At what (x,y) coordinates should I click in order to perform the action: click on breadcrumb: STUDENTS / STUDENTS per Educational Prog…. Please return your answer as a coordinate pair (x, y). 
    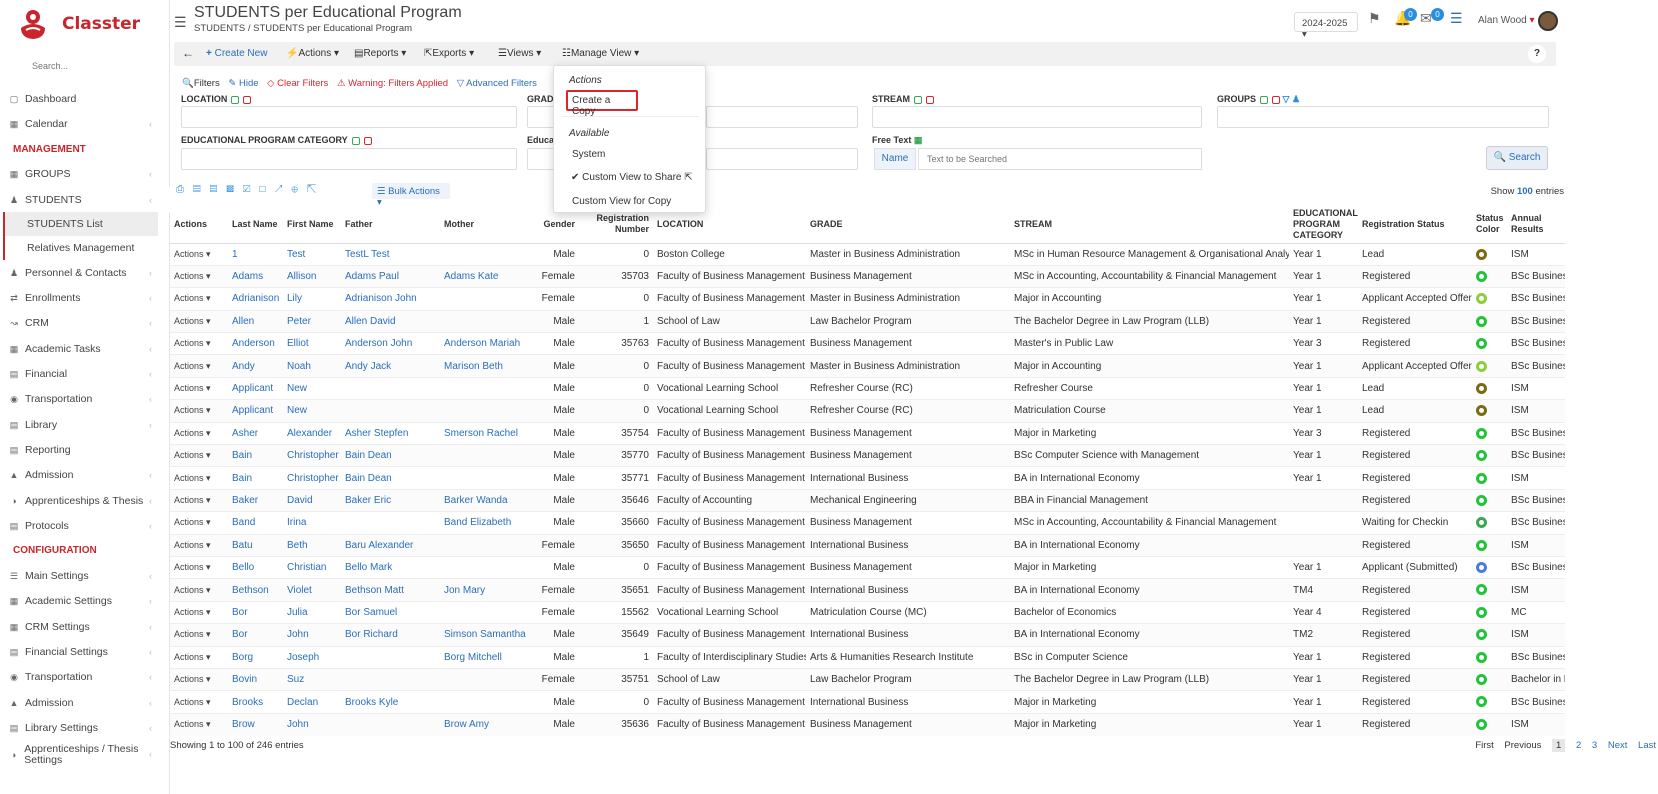
    Looking at the image, I should click on (303, 28).